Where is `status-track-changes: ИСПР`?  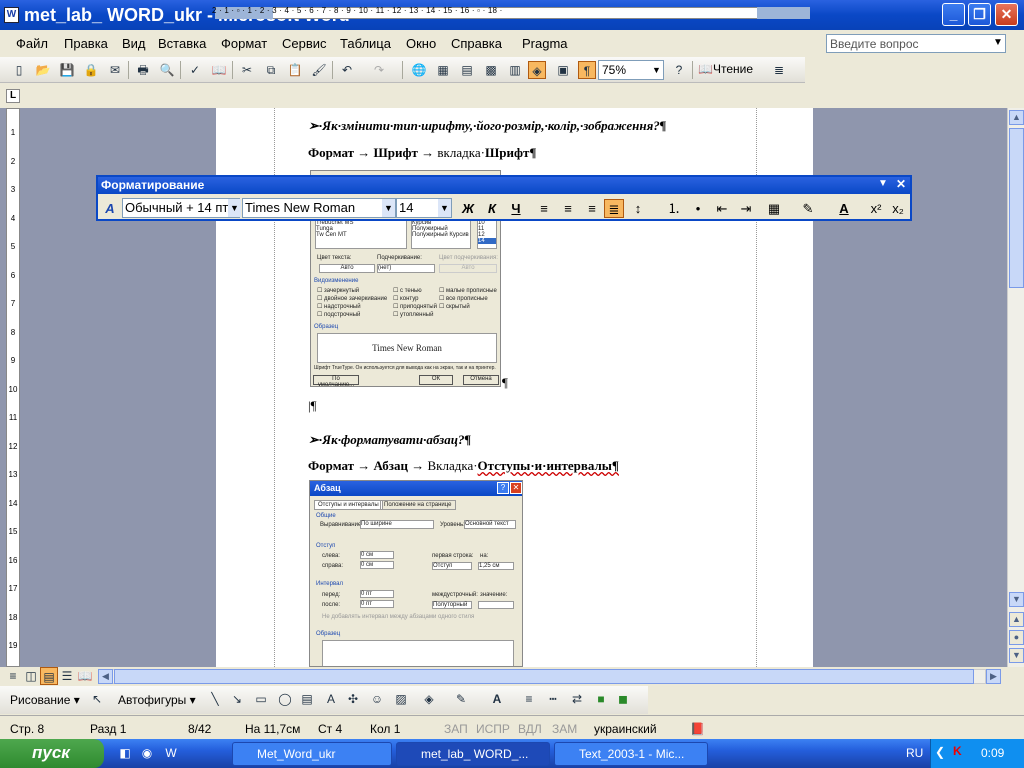 status-track-changes: ИСПР is located at coordinates (493, 729).